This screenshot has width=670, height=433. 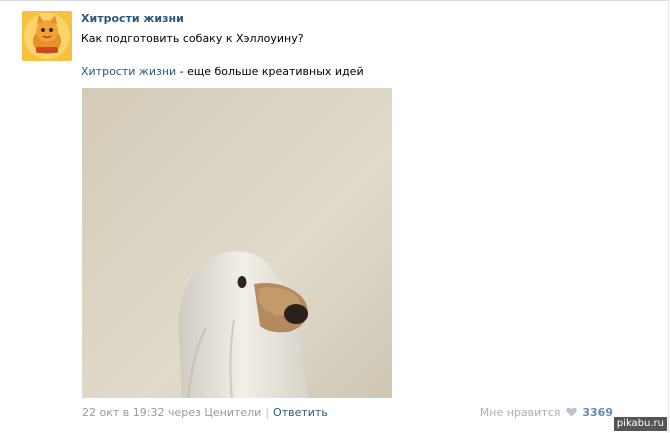 I want to click on post-meta: 22 окт в 19:32 через Ценители | Ответить, so click(x=205, y=412).